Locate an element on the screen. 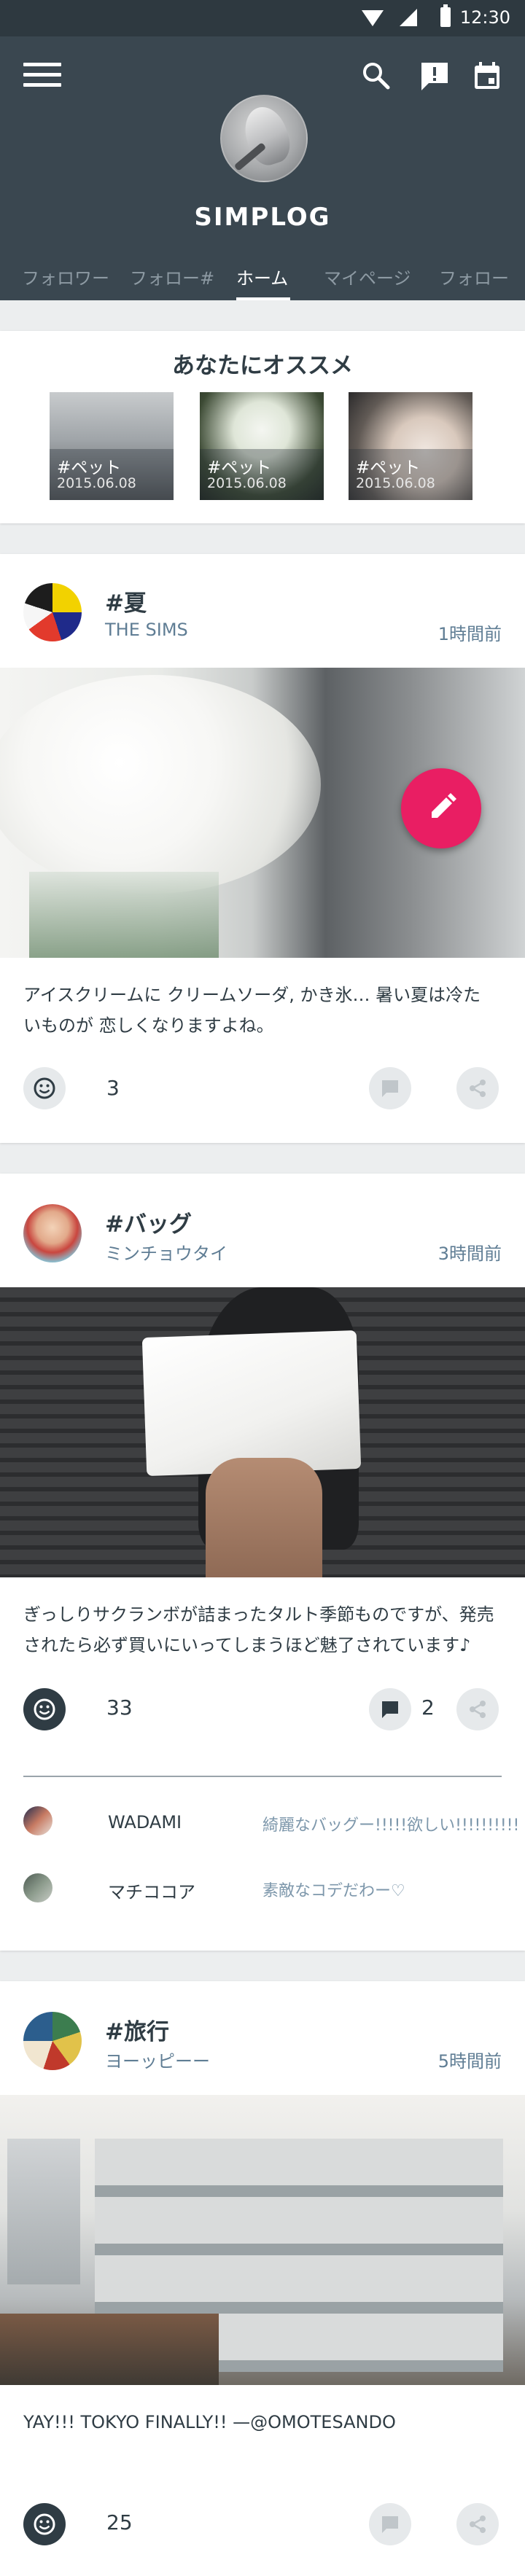  comments-divider is located at coordinates (262, 1776).